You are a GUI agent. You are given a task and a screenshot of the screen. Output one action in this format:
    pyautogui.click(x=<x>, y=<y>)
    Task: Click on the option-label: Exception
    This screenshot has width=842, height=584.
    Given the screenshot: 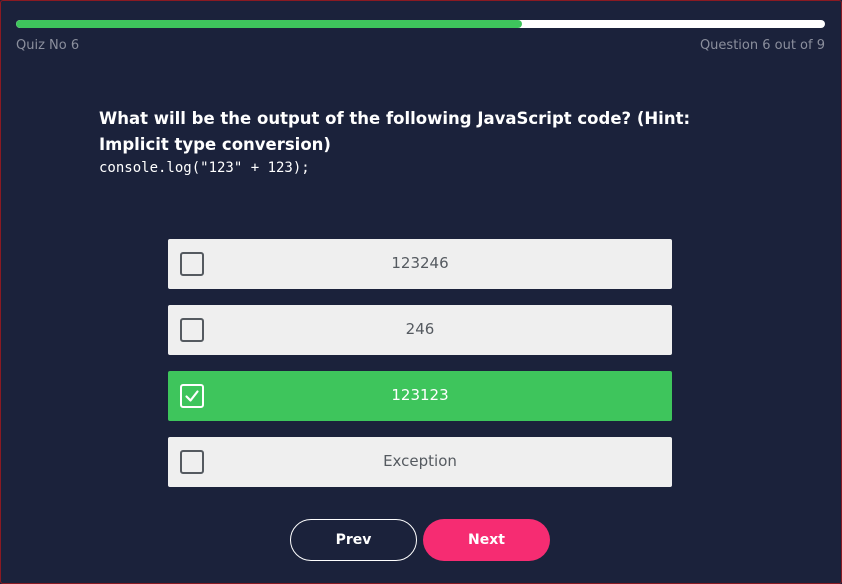 What is the action you would take?
    pyautogui.click(x=420, y=461)
    